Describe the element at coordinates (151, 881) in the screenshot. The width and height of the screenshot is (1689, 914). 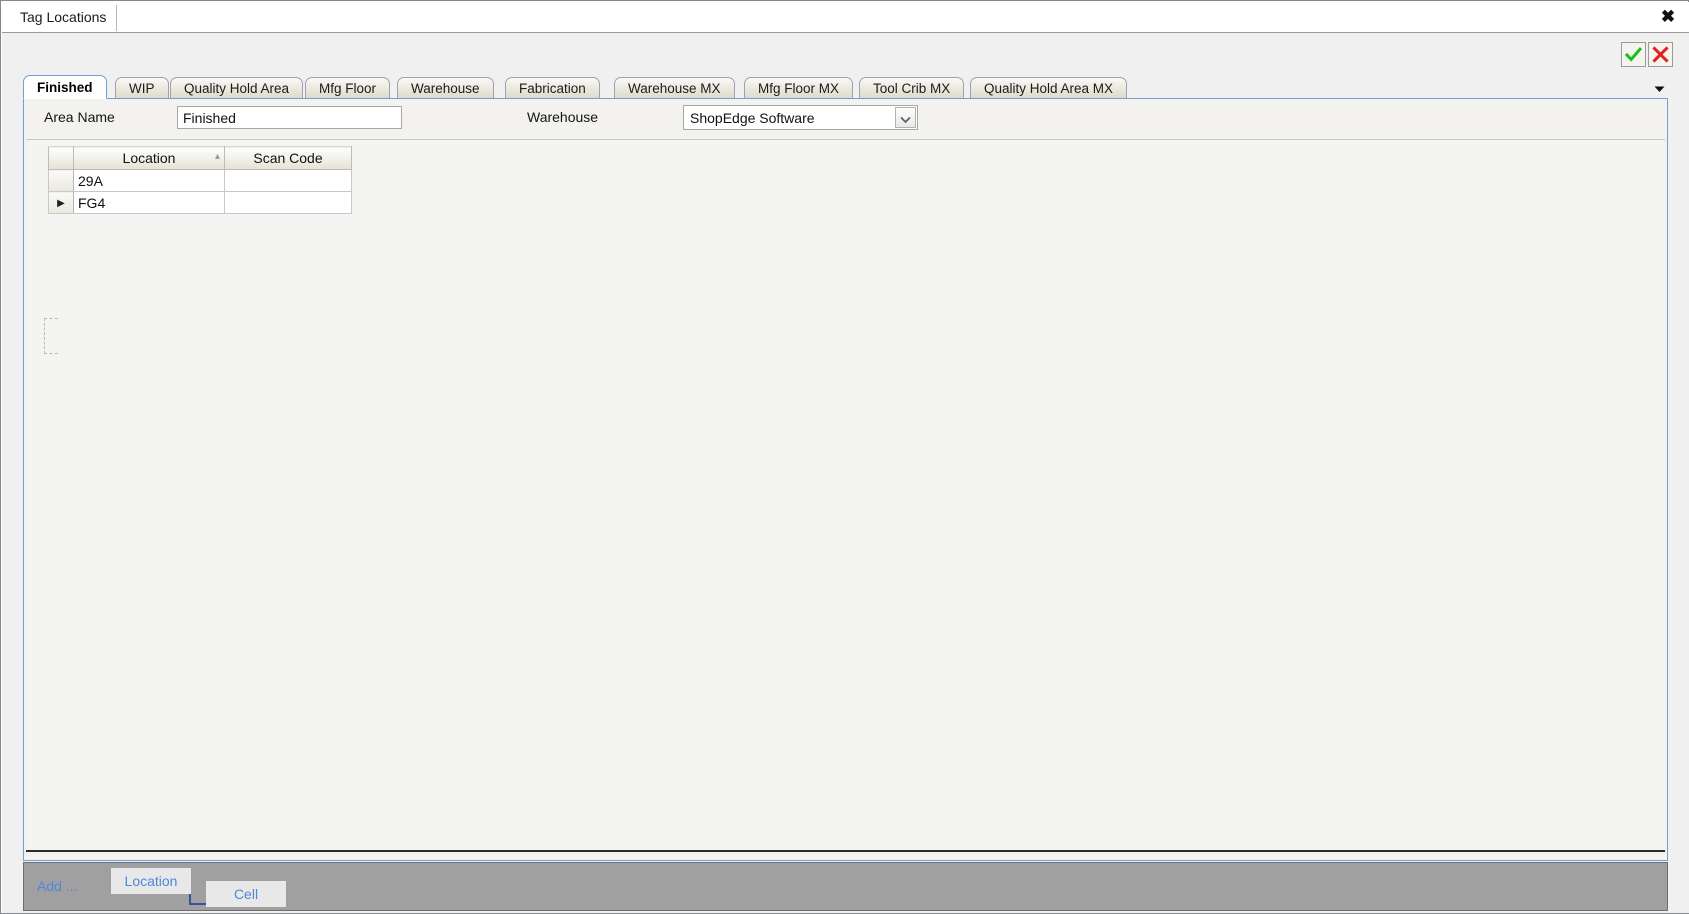
I see `add-location-button: Location` at that location.